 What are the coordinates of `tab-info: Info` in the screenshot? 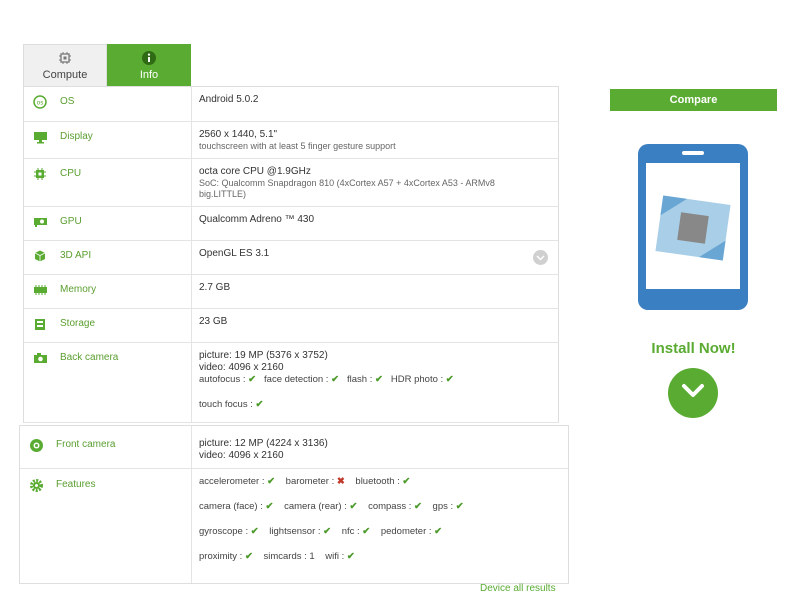 It's located at (149, 65).